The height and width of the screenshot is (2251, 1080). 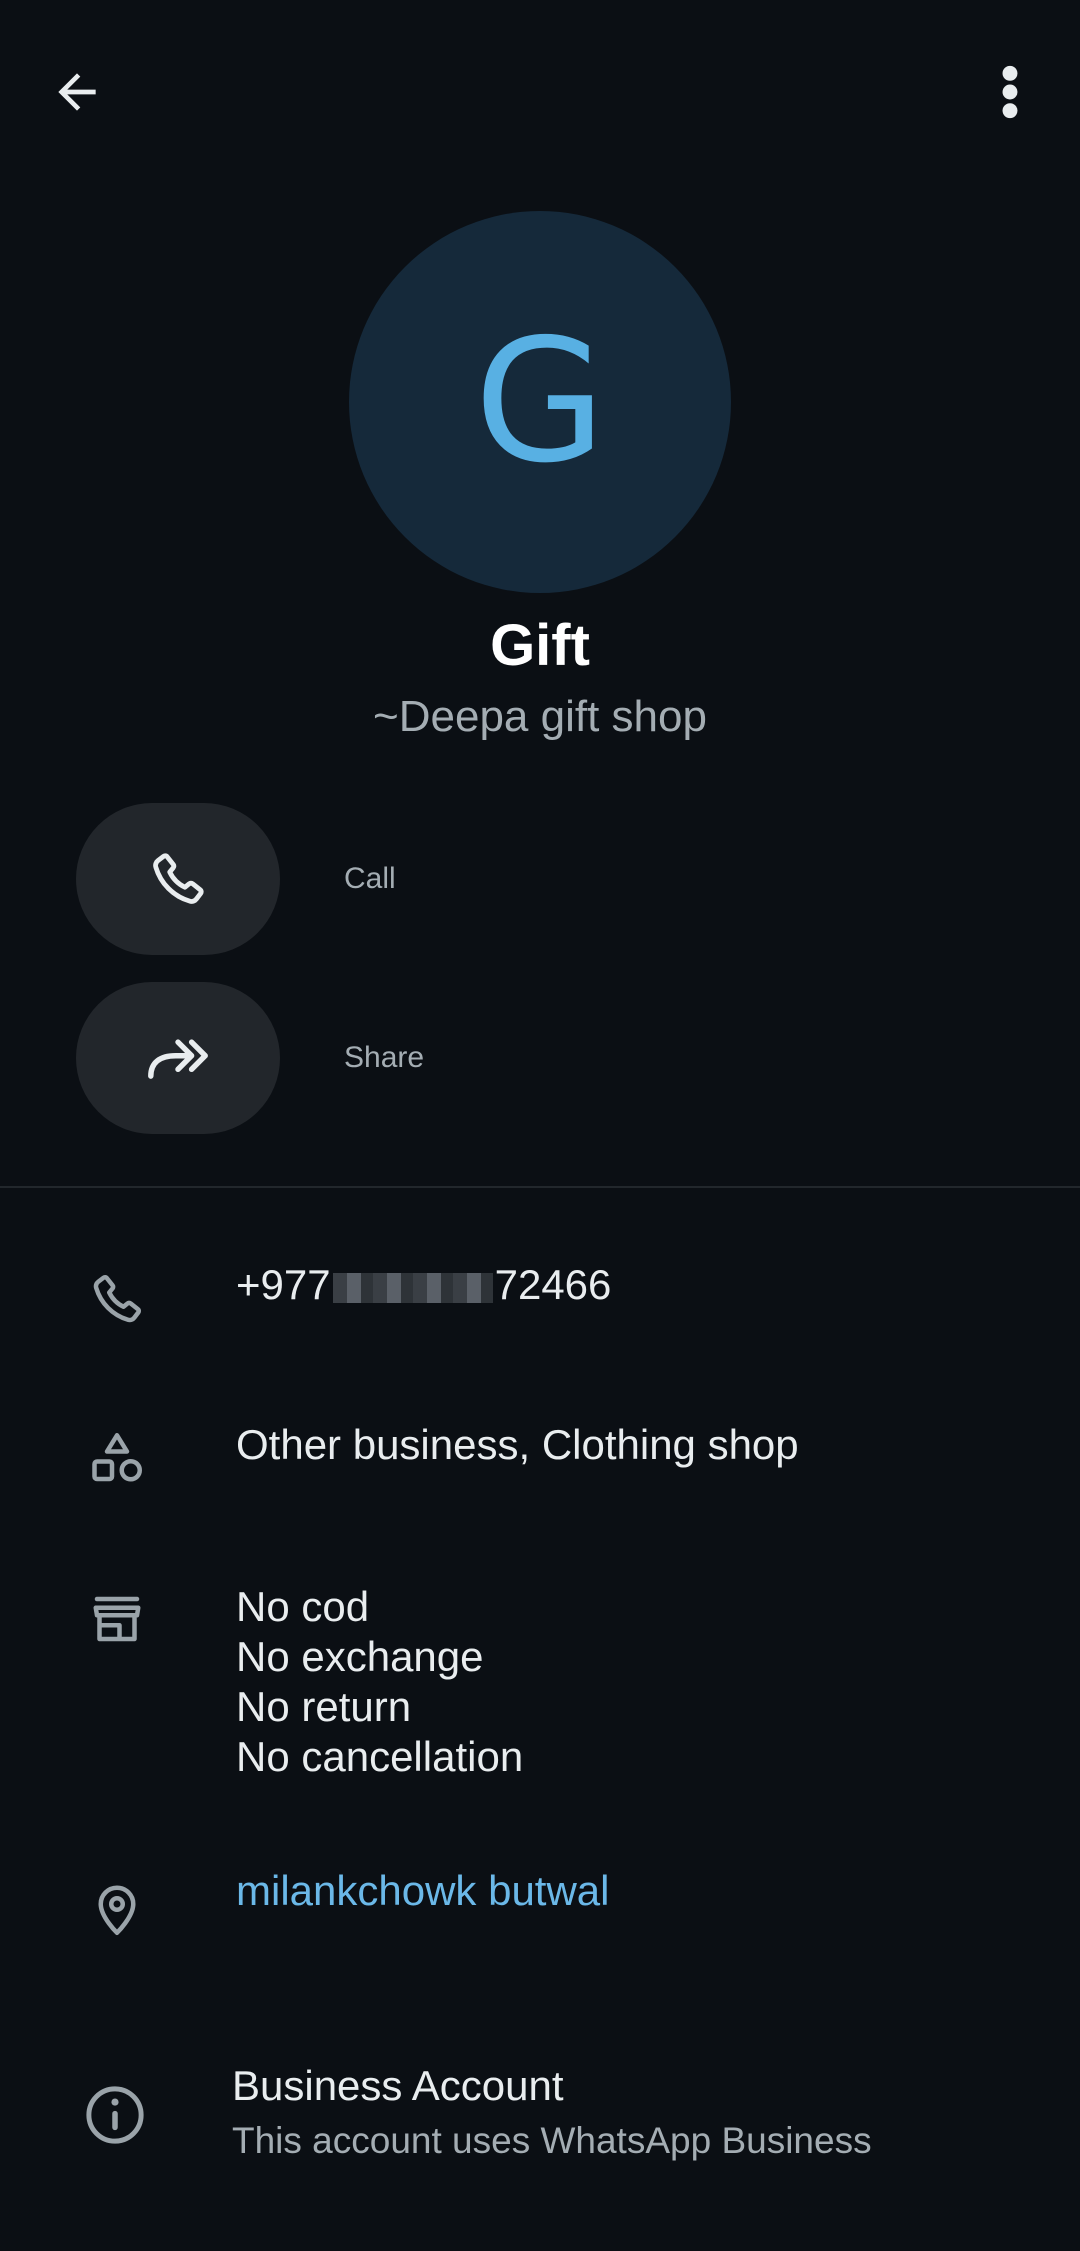 What do you see at coordinates (553, 1284) in the screenshot?
I see `phone-suffix: 72466` at bounding box center [553, 1284].